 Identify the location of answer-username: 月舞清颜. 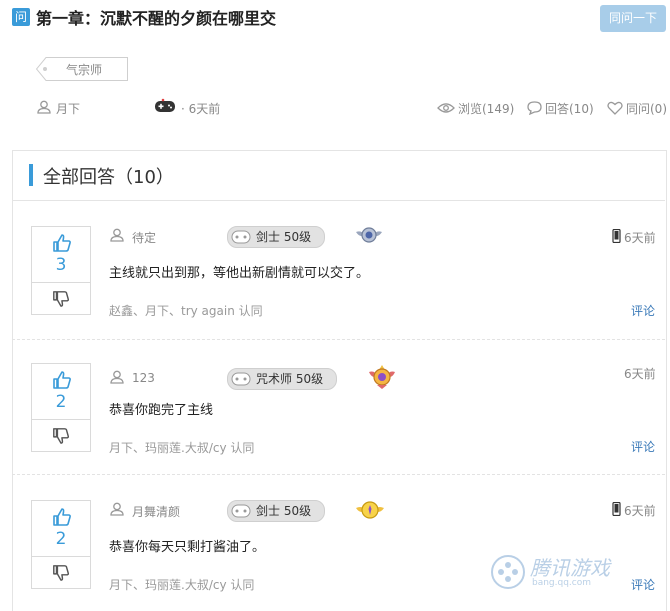
(156, 511).